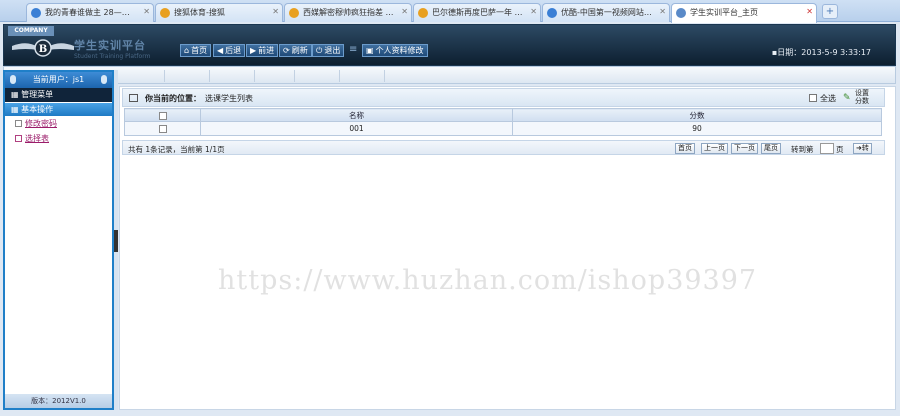 The image size is (900, 416). What do you see at coordinates (449, 75) in the screenshot?
I see `toolbar-strip` at bounding box center [449, 75].